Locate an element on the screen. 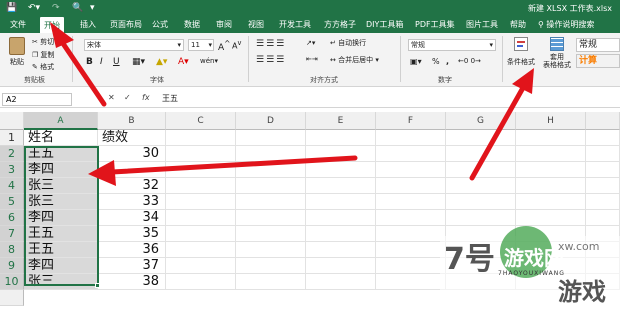 Image resolution: width=620 pixels, height=309 pixels. font-name-select: 宋体 ▾ is located at coordinates (134, 45).